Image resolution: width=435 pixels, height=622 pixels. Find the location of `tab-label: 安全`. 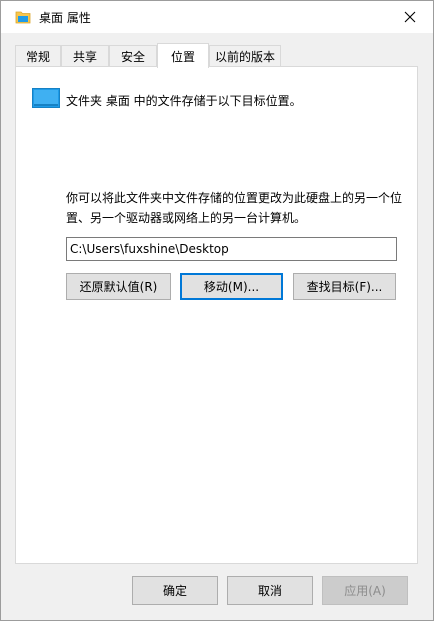

tab-label: 安全 is located at coordinates (132, 56).